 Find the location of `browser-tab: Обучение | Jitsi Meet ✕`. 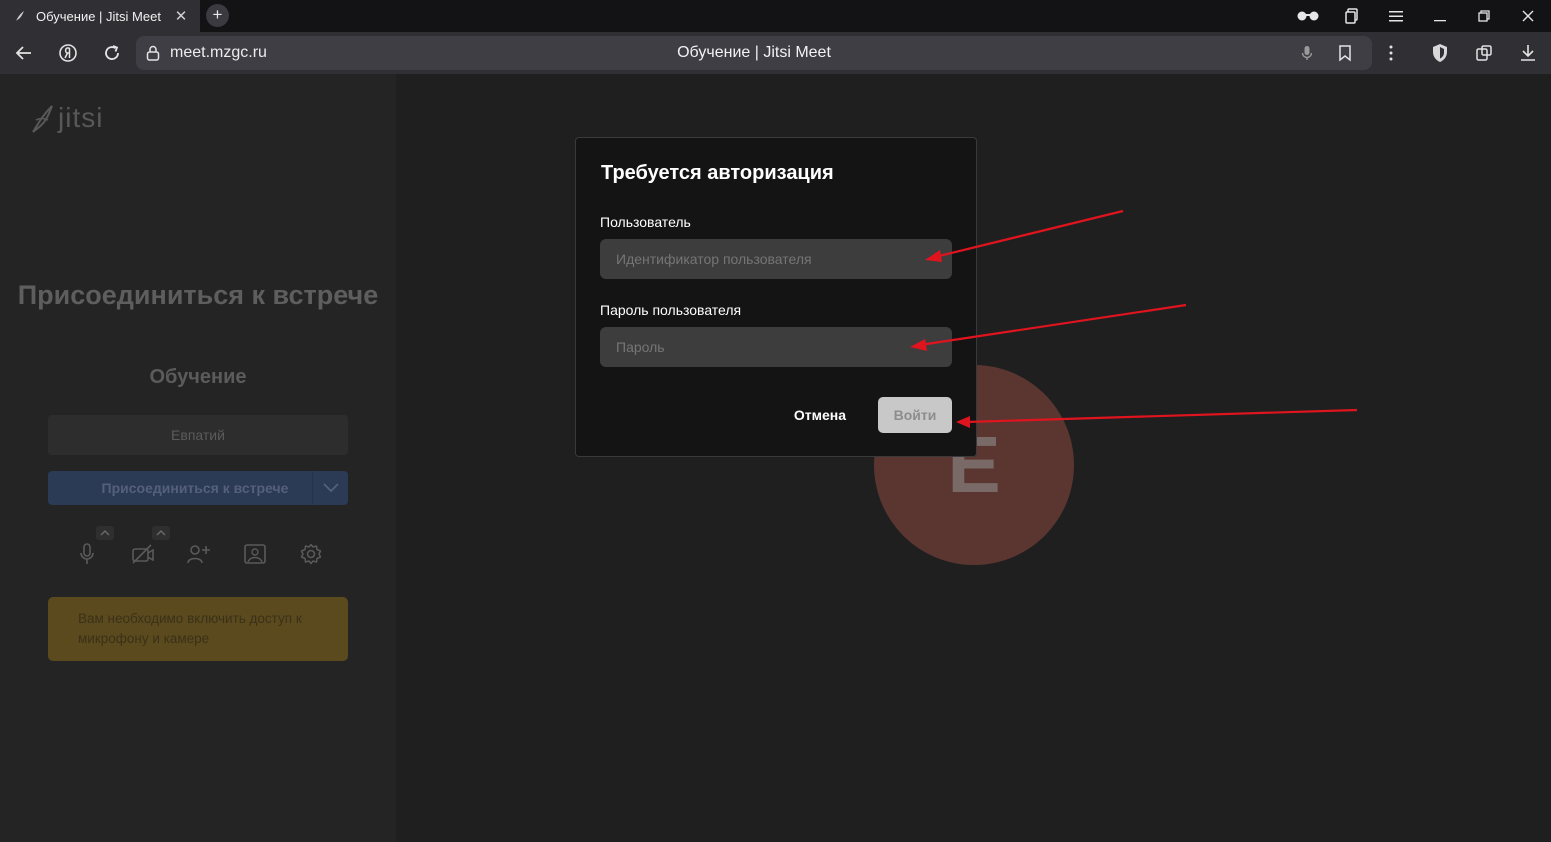

browser-tab: Обучение | Jitsi Meet ✕ is located at coordinates (100, 16).